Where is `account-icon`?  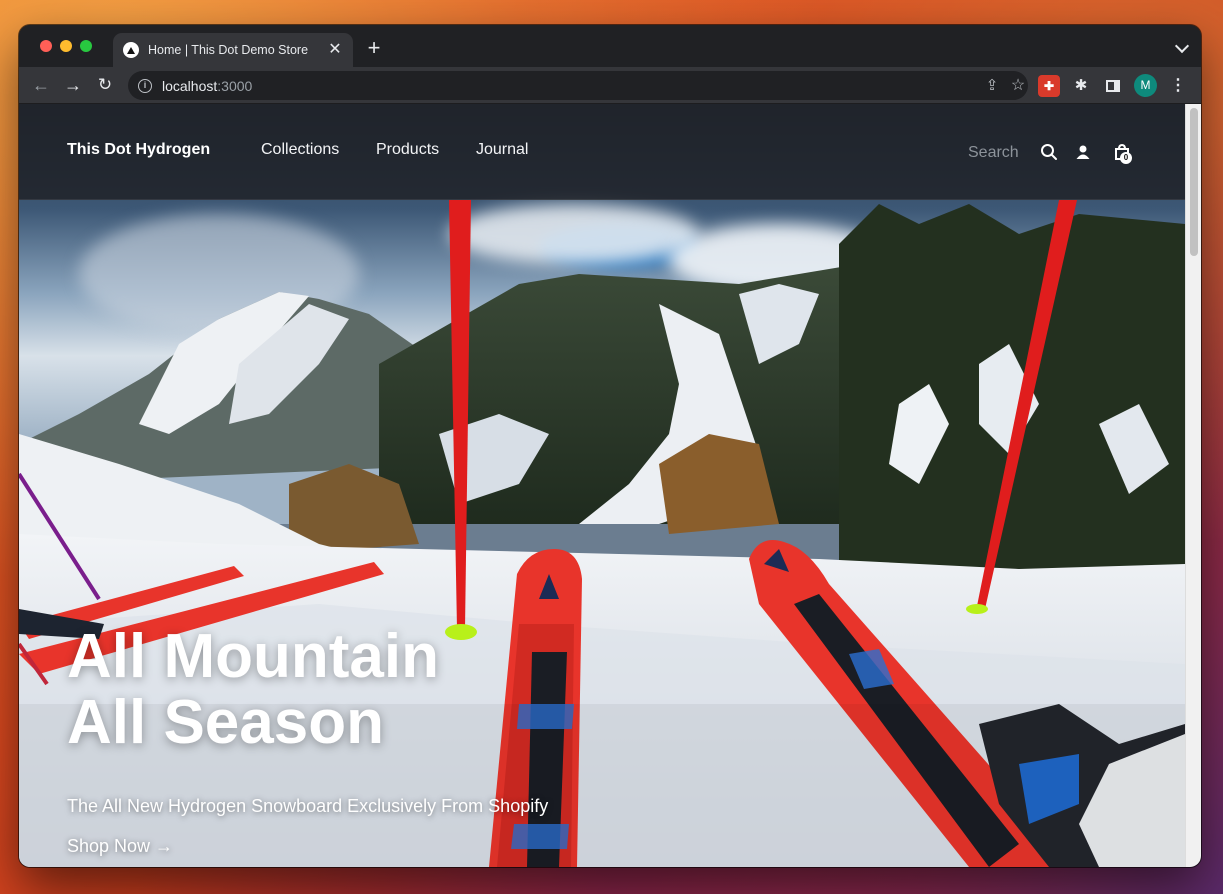 account-icon is located at coordinates (1083, 152).